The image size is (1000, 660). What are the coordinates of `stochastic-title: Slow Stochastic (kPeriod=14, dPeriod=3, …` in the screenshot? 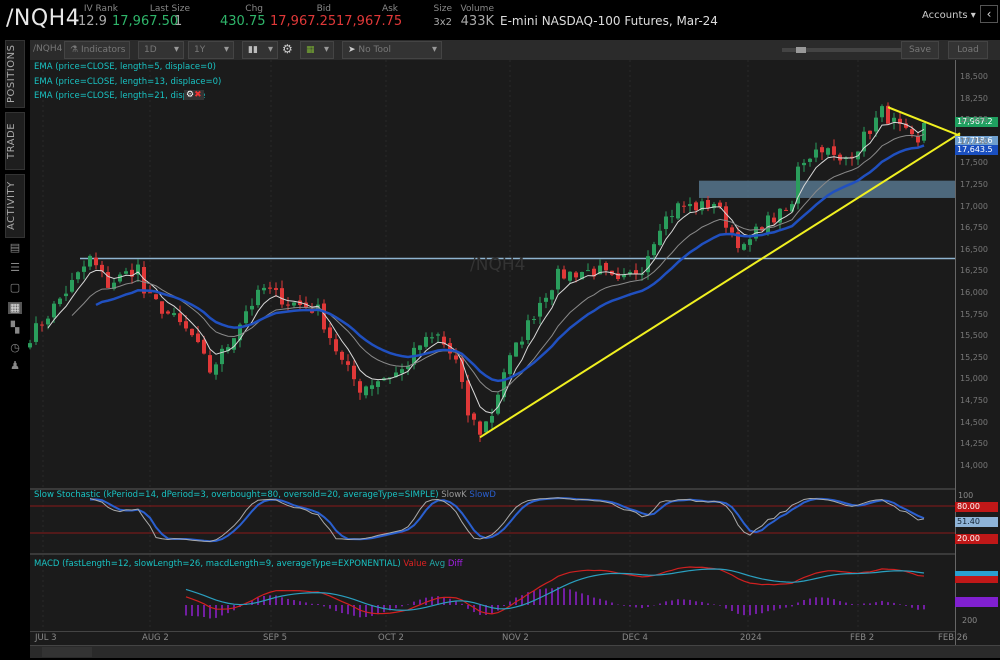 It's located at (265, 495).